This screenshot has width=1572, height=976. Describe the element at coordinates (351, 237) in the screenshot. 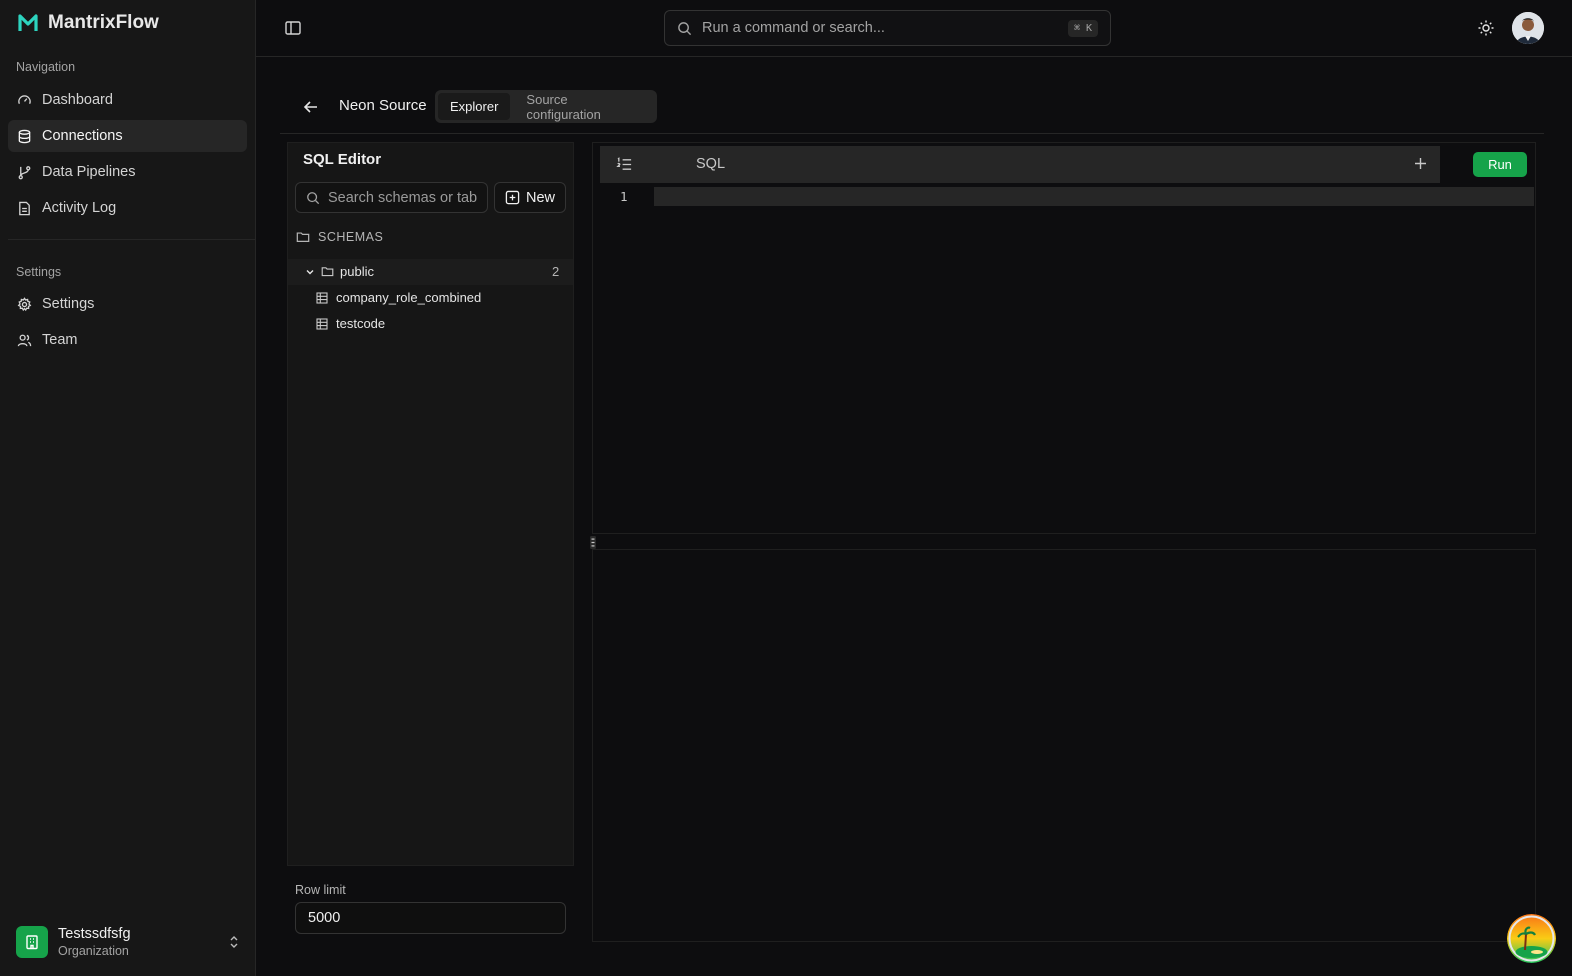

I see `schemas-label: SCHEMAS` at that location.